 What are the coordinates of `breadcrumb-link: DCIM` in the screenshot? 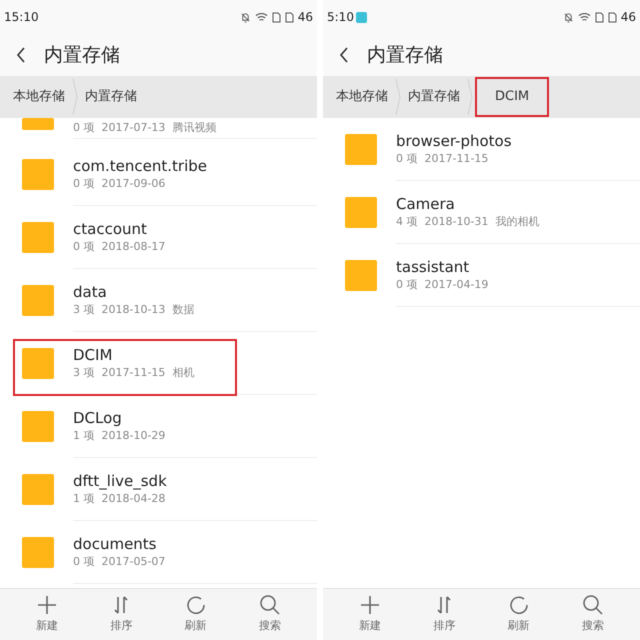 It's located at (512, 97).